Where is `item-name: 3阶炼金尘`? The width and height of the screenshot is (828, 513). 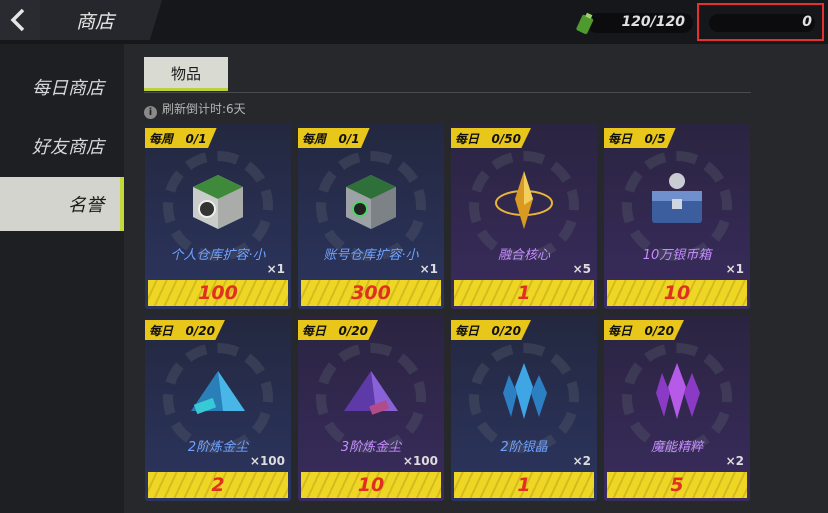 item-name: 3阶炼金尘 is located at coordinates (371, 447).